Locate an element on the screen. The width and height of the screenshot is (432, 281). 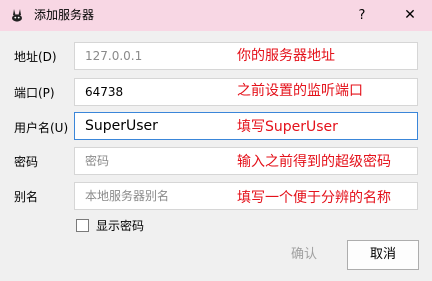
title-bar: 添加服务器 ? ✕ is located at coordinates (216, 15).